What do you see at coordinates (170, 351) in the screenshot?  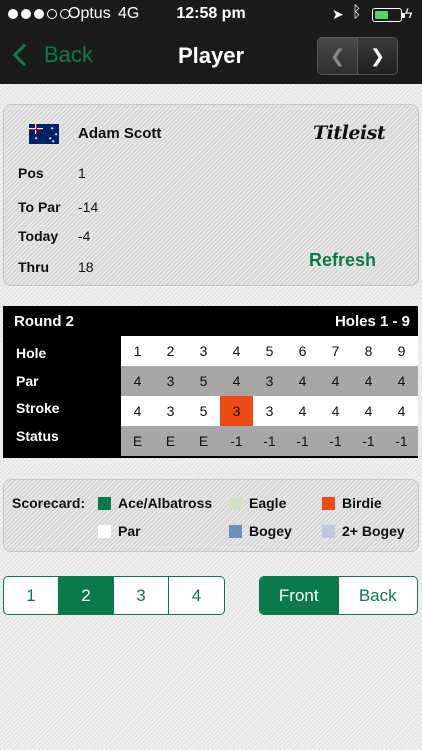 I see `hole-cell: 2` at bounding box center [170, 351].